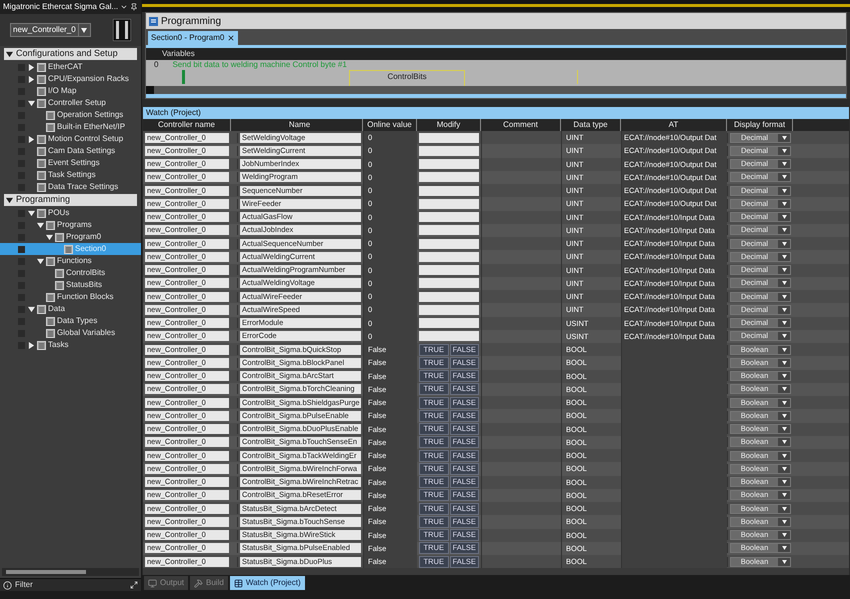 Image resolution: width=850 pixels, height=599 pixels. What do you see at coordinates (74, 139) in the screenshot?
I see `tree-item: Motion Control Setup` at bounding box center [74, 139].